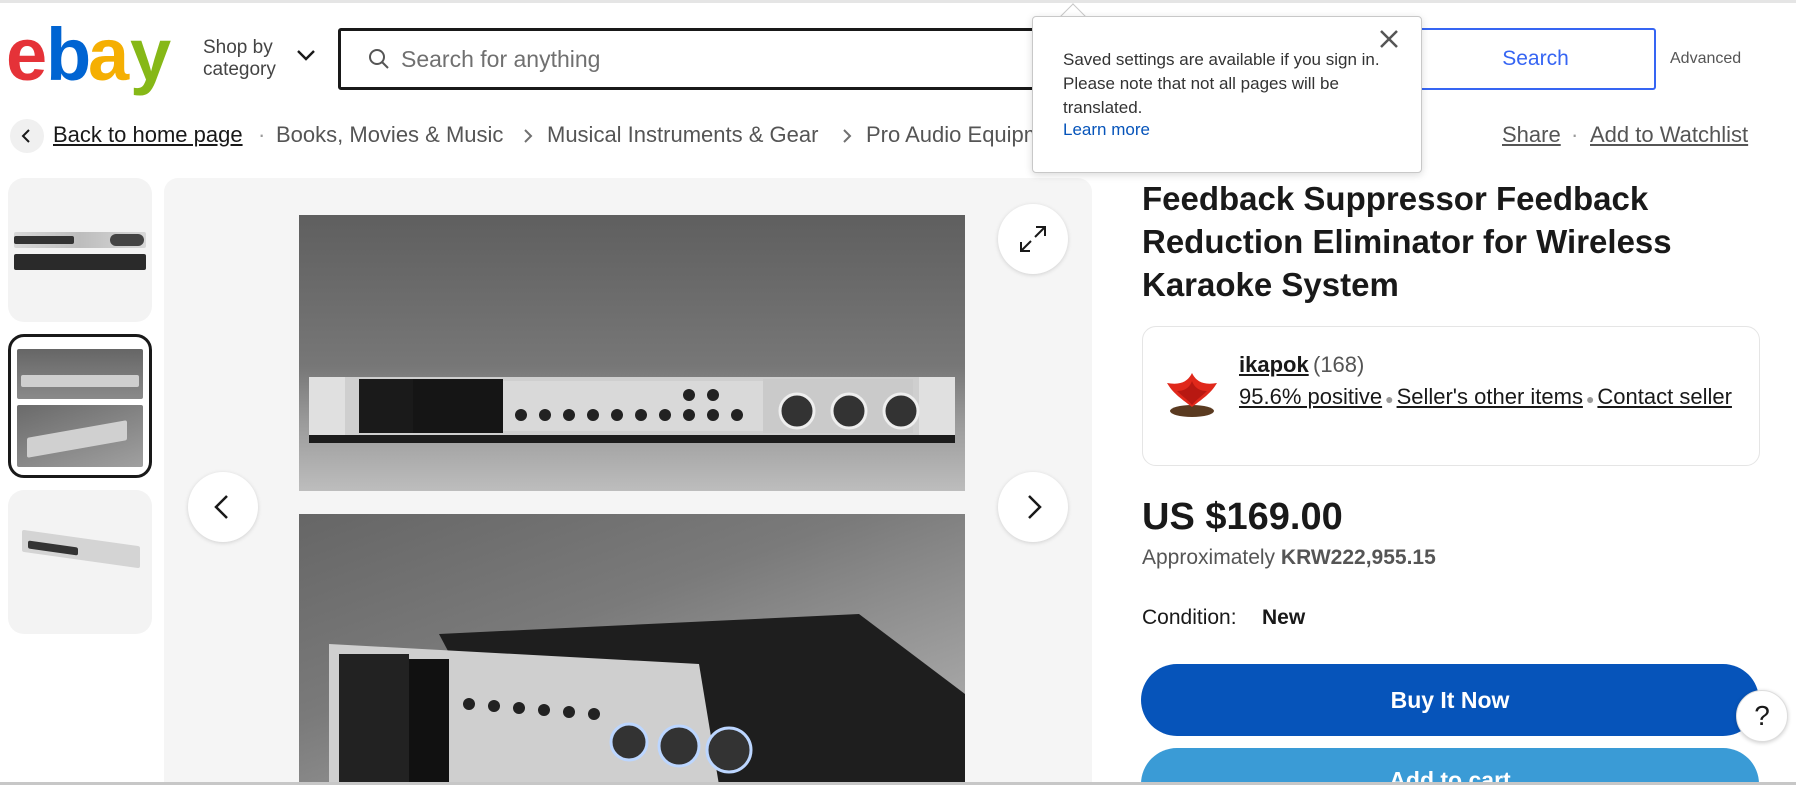 This screenshot has height=785, width=1796. I want to click on shop-by-category: Shop by category, so click(239, 59).